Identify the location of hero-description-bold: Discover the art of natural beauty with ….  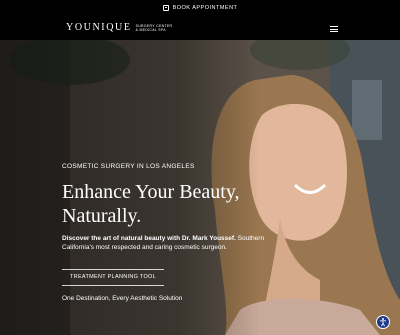
(149, 238).